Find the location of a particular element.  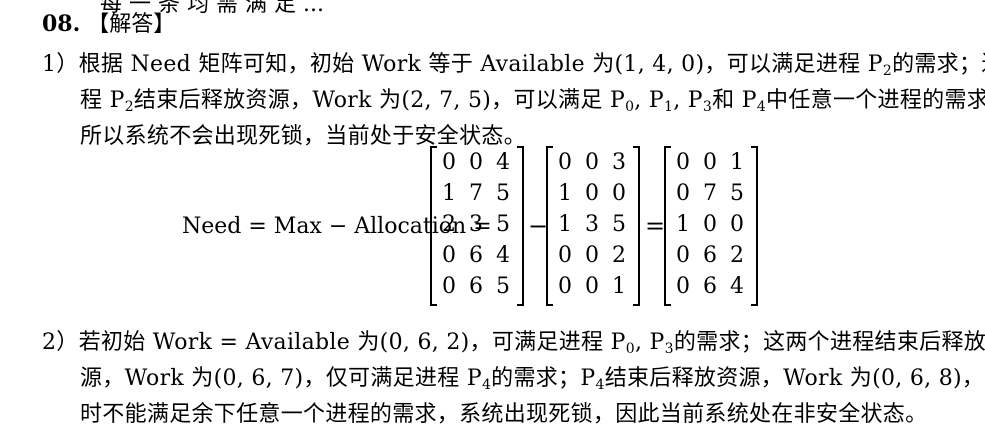

allocation-matrix: 003100135002001 is located at coordinates (593, 227).